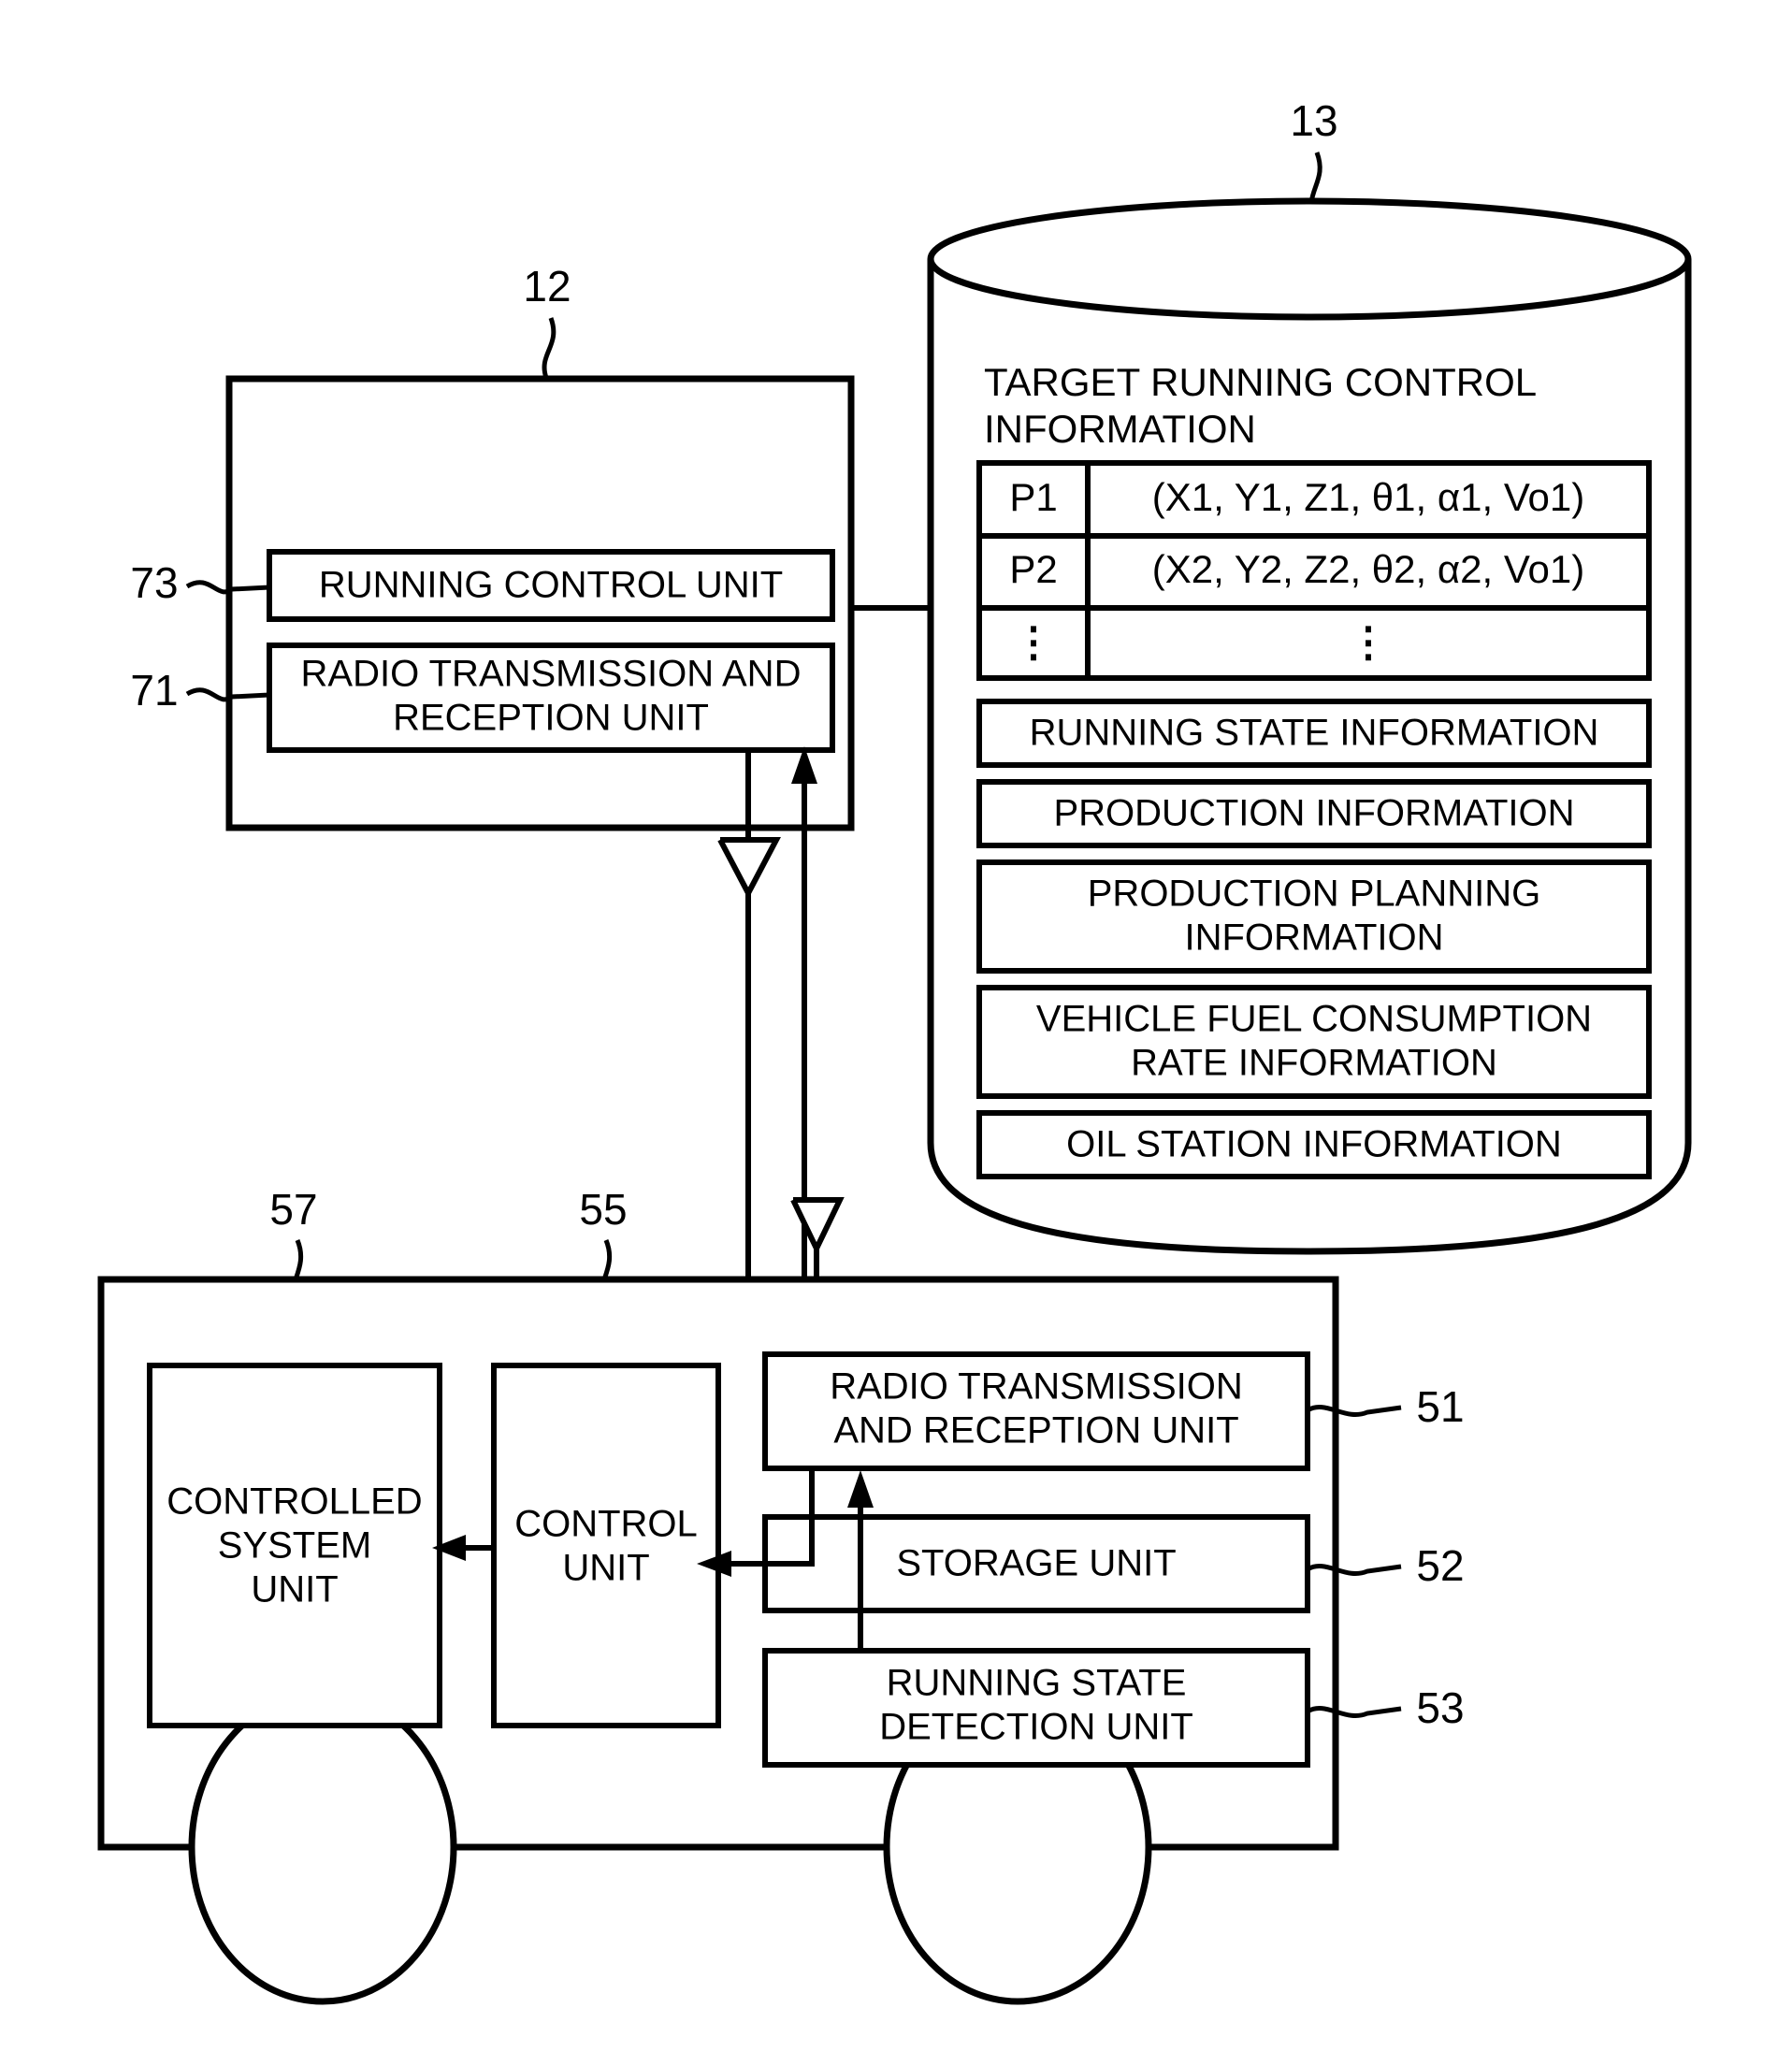 This screenshot has height=2051, width=1792. Describe the element at coordinates (1033, 569) in the screenshot. I see `table-row-key: P2` at that location.